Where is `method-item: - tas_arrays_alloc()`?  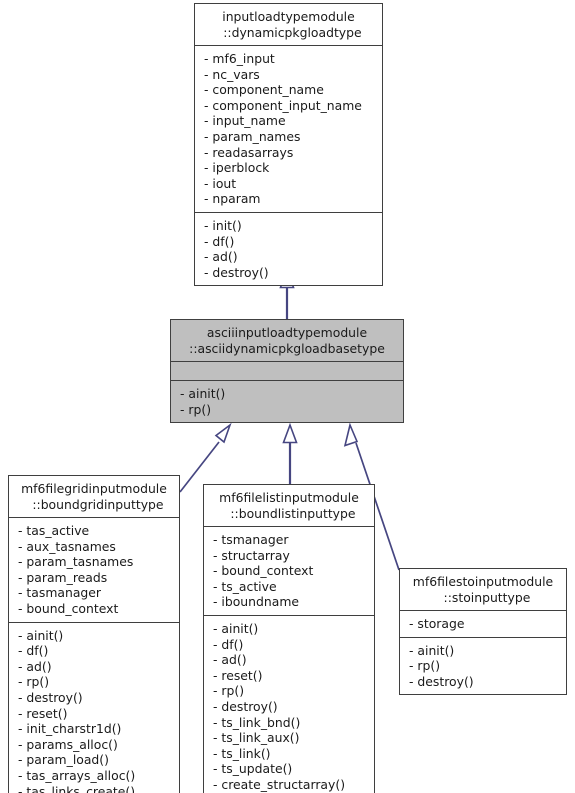
method-item: - tas_arrays_alloc() is located at coordinates (77, 775).